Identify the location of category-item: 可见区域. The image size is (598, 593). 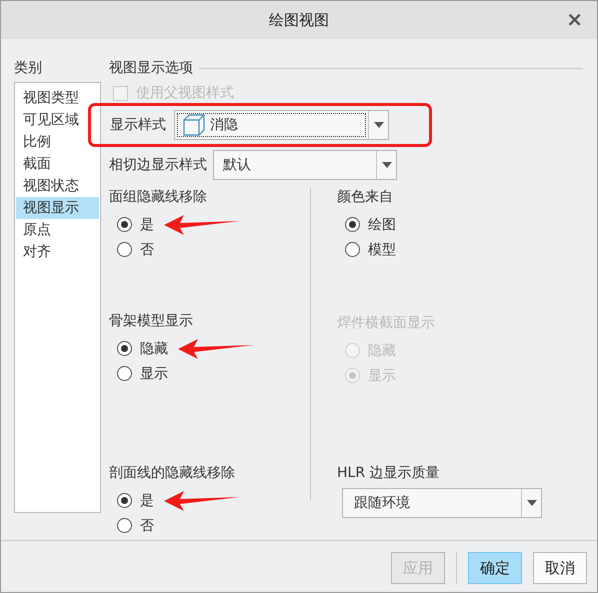
(57, 120).